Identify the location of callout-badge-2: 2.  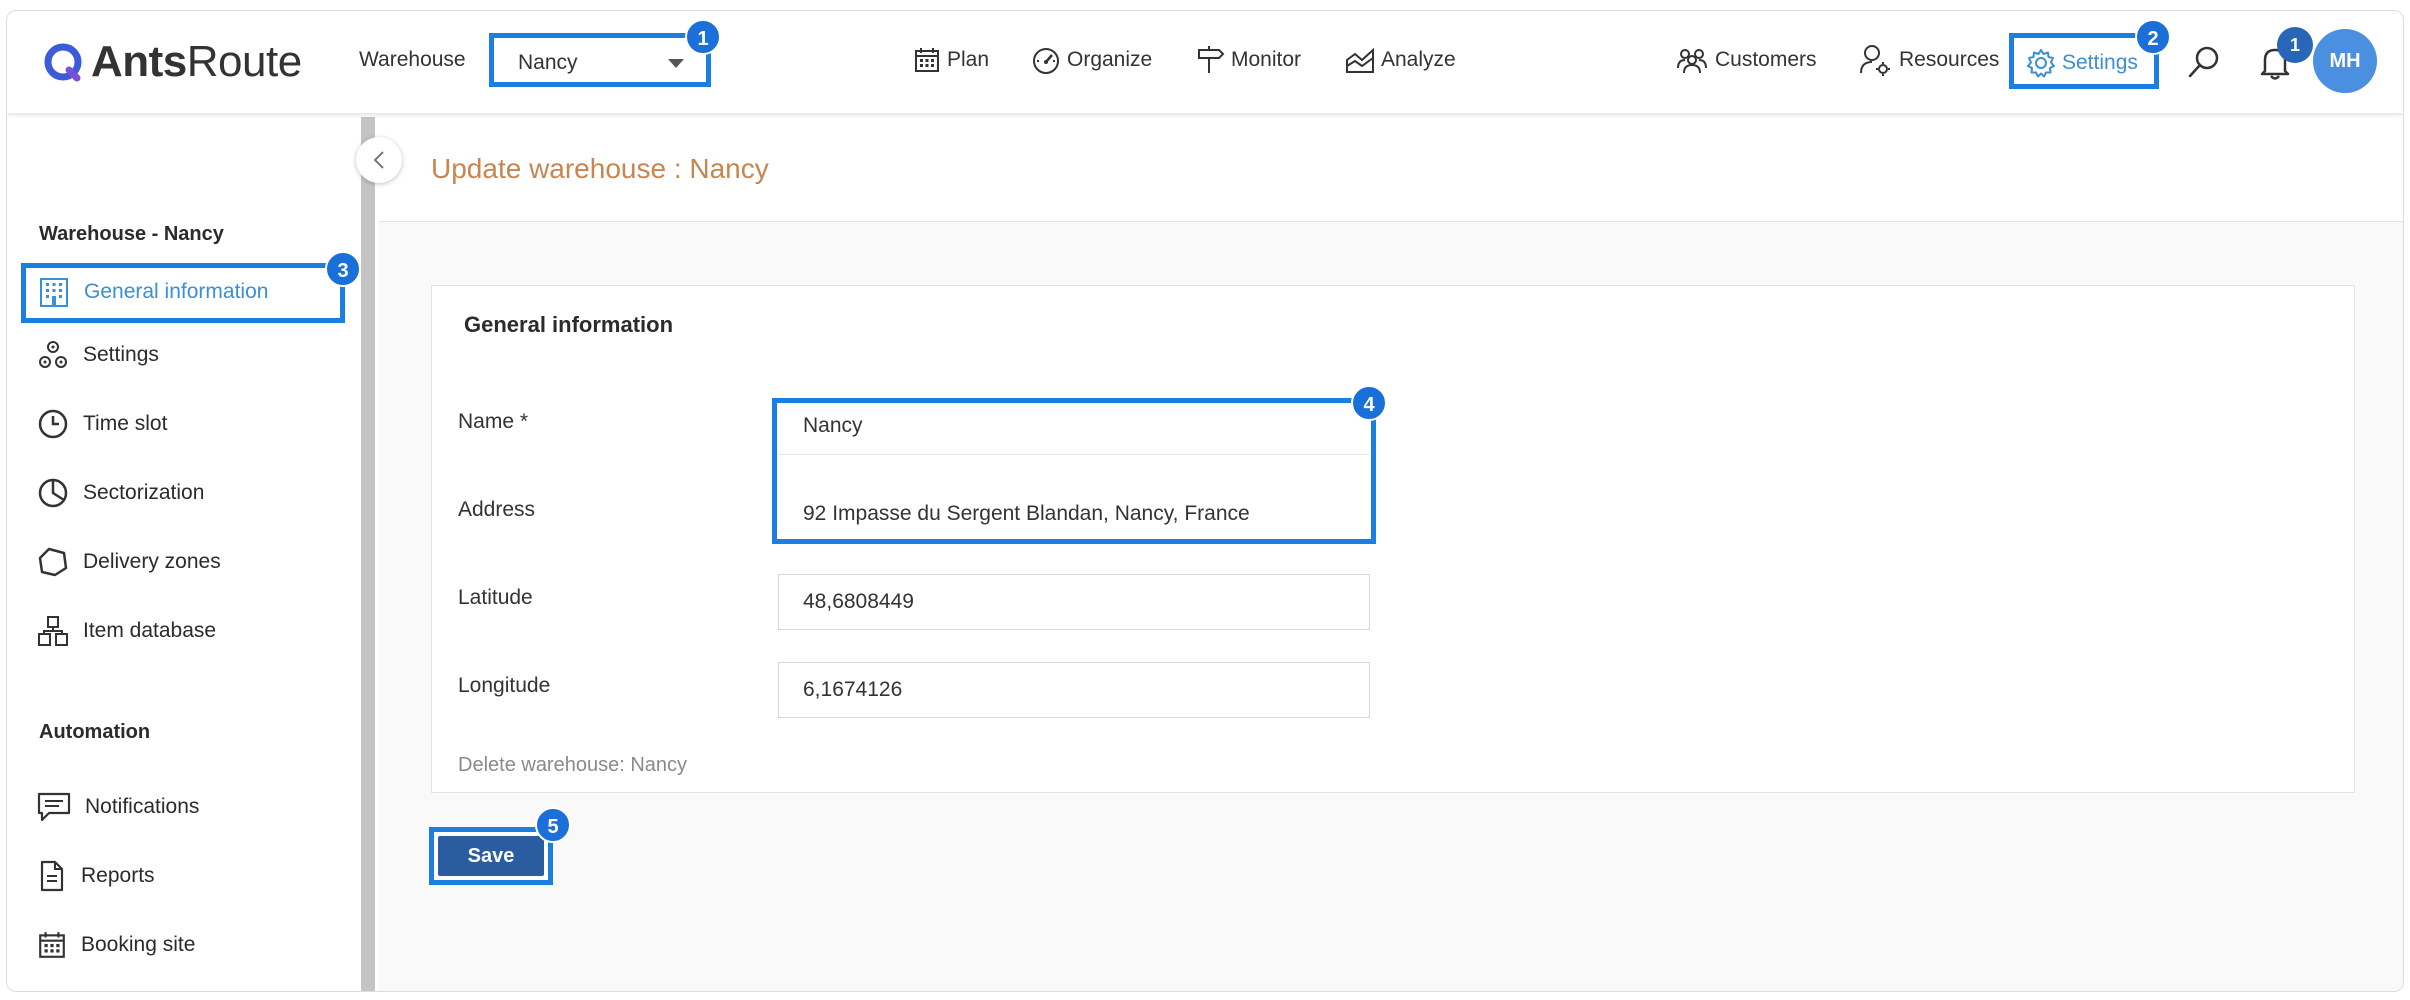
(2153, 37).